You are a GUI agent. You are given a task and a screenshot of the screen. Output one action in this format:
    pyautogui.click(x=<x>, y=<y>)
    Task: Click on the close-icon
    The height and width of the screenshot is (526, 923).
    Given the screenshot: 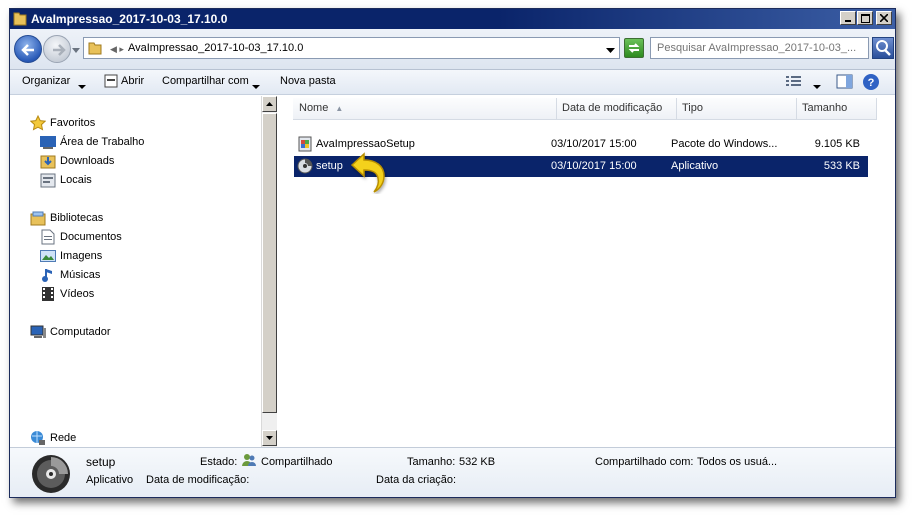 What is the action you would take?
    pyautogui.click(x=884, y=18)
    